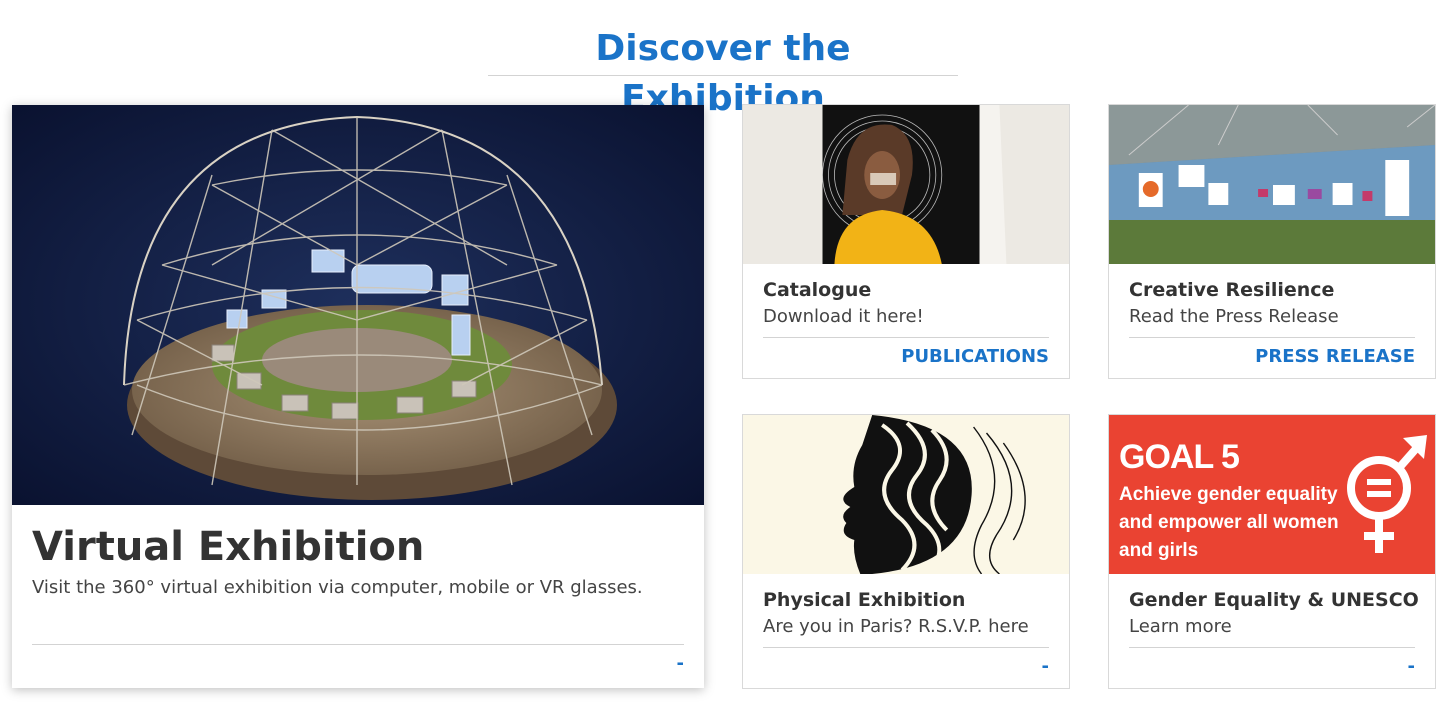 The image size is (1449, 711). Describe the element at coordinates (1272, 184) in the screenshot. I see `creative-resilience-image` at that location.